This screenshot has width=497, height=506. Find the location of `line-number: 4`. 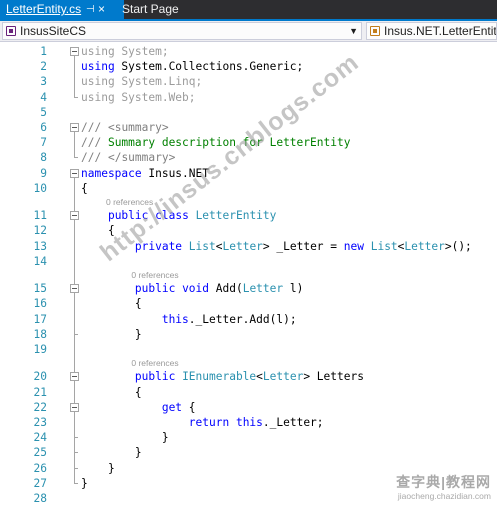

line-number: 4 is located at coordinates (43, 97).